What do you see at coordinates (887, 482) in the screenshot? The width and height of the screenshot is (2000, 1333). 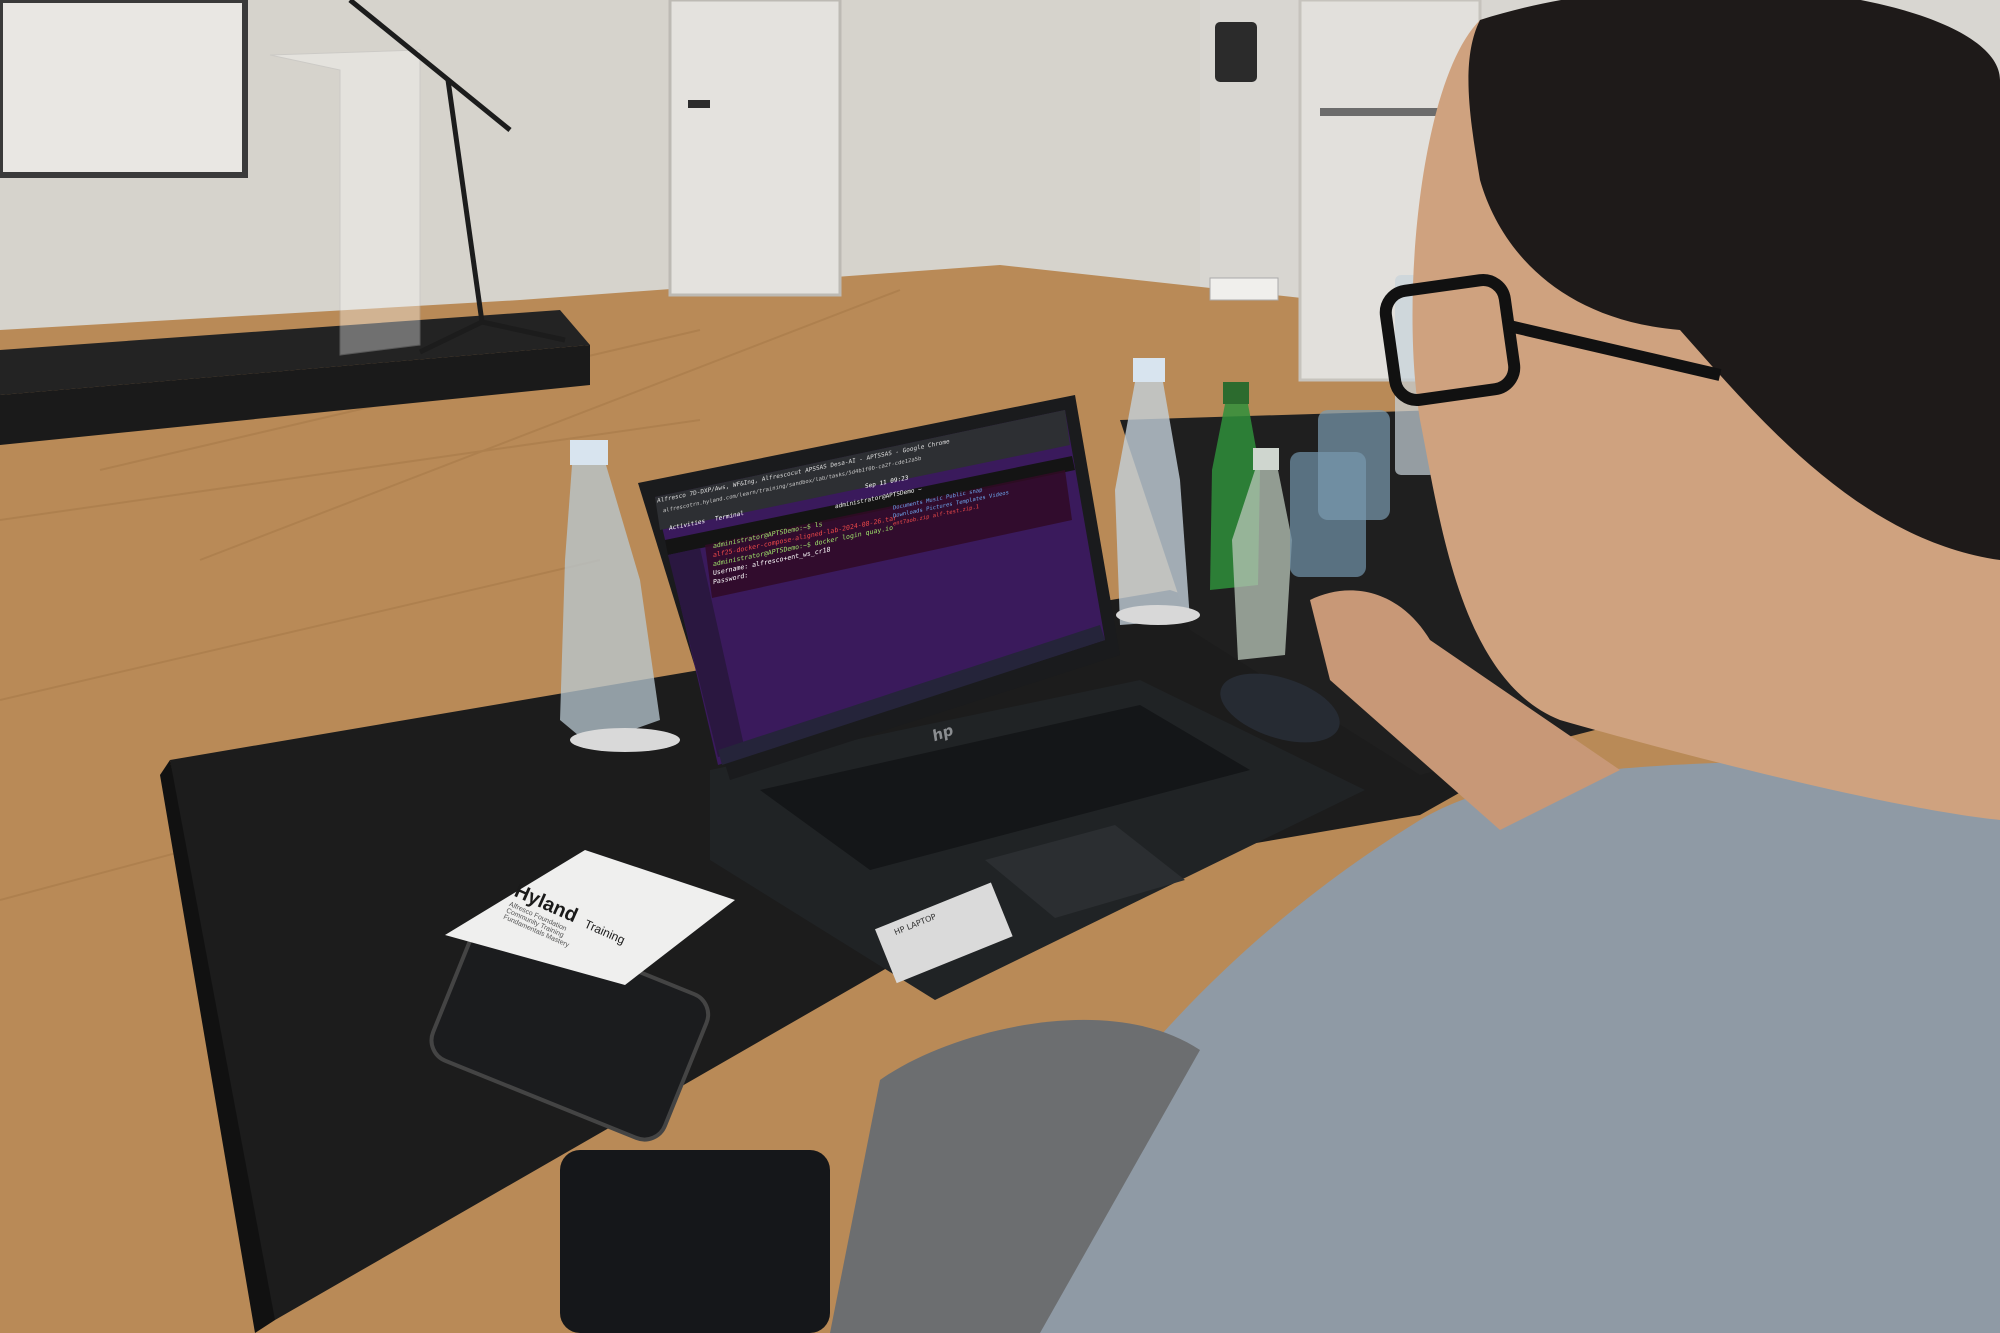 I see `clock: Sep 11 09:23` at bounding box center [887, 482].